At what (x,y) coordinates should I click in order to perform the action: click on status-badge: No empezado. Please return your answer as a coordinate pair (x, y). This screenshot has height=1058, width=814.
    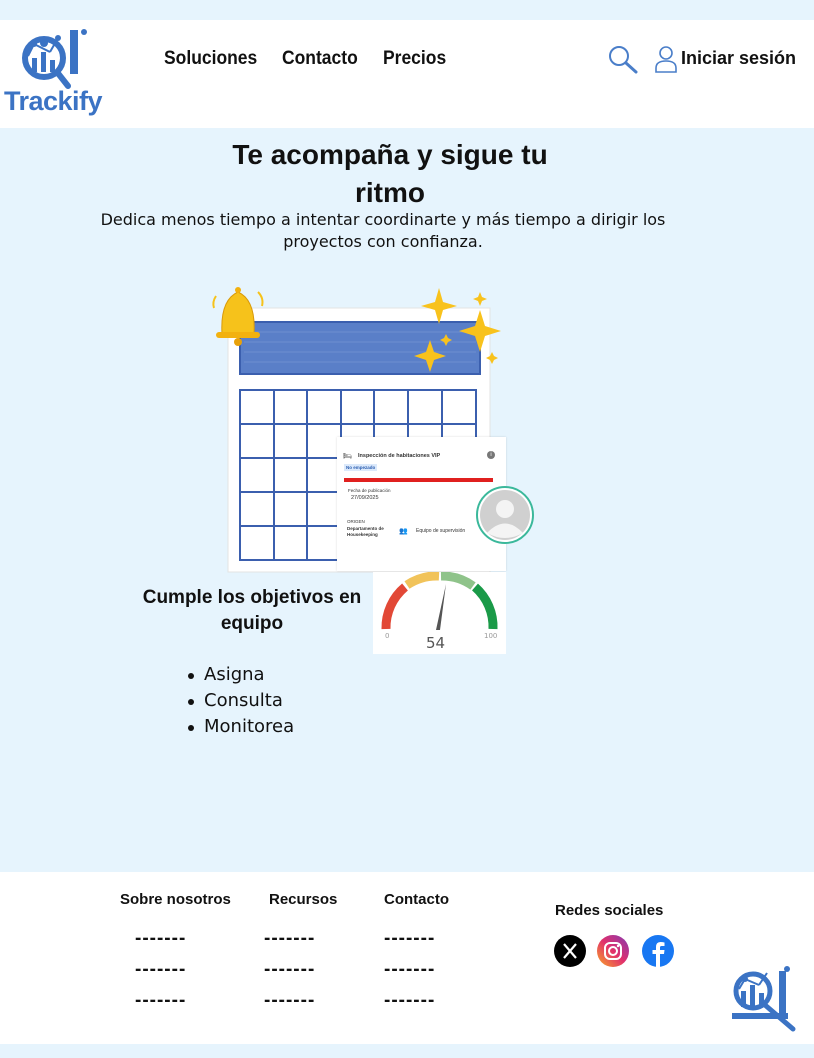
    Looking at the image, I should click on (361, 467).